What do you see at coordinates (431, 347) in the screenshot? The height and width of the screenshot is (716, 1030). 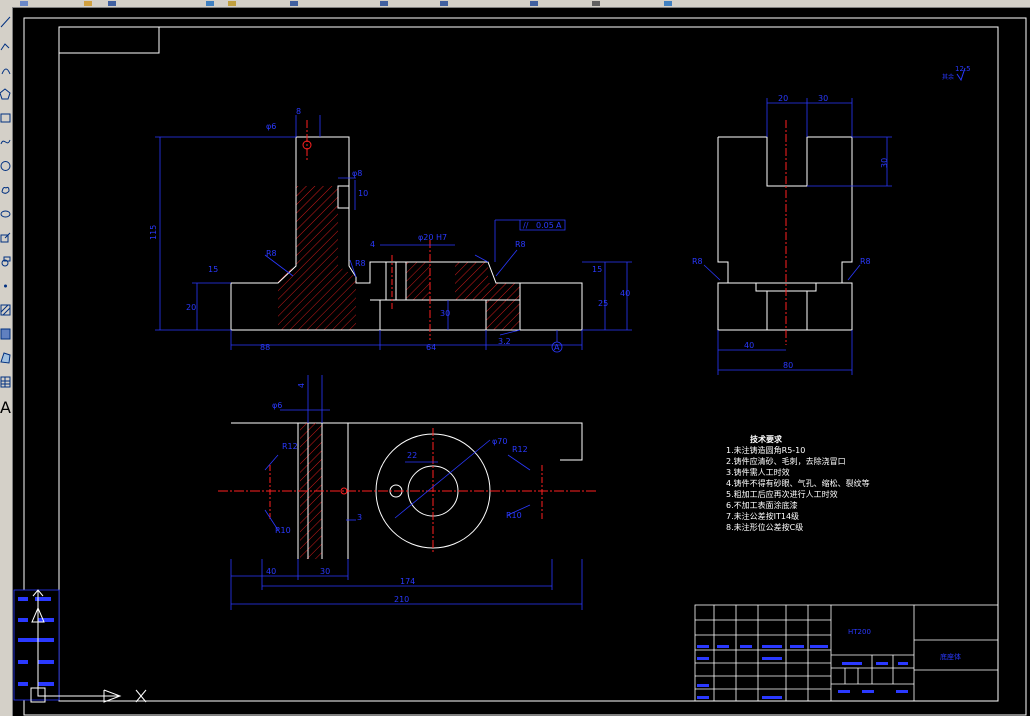 I see `dim-64: 64` at bounding box center [431, 347].